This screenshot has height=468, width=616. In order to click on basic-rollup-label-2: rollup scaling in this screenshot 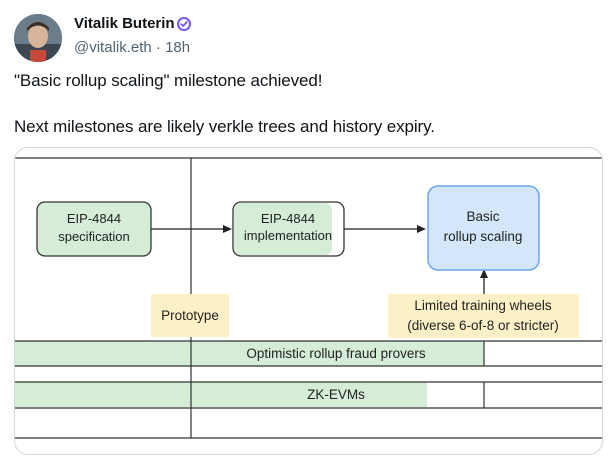, I will do `click(483, 236)`.